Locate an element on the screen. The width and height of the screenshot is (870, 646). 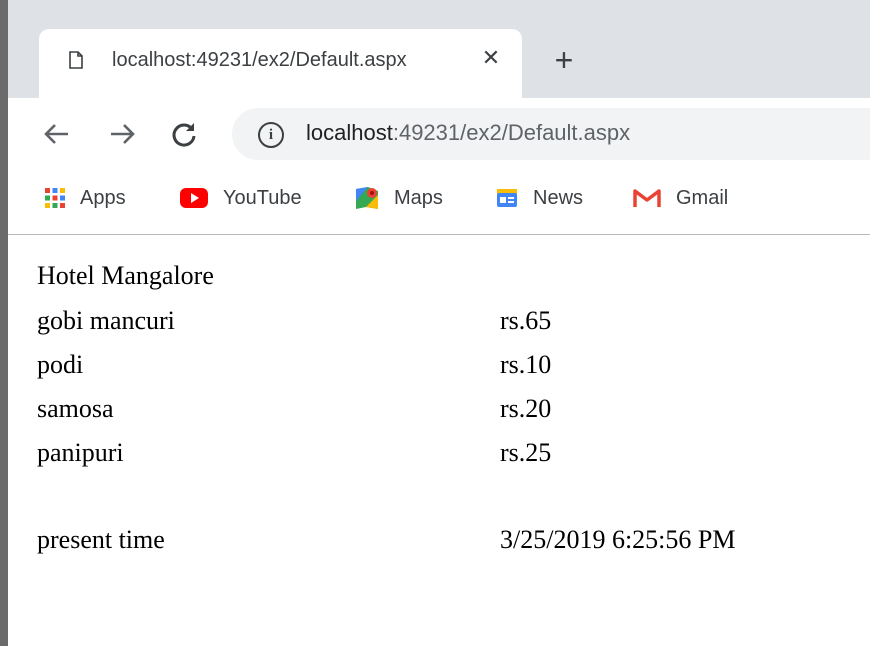
maps-icon is located at coordinates (367, 198).